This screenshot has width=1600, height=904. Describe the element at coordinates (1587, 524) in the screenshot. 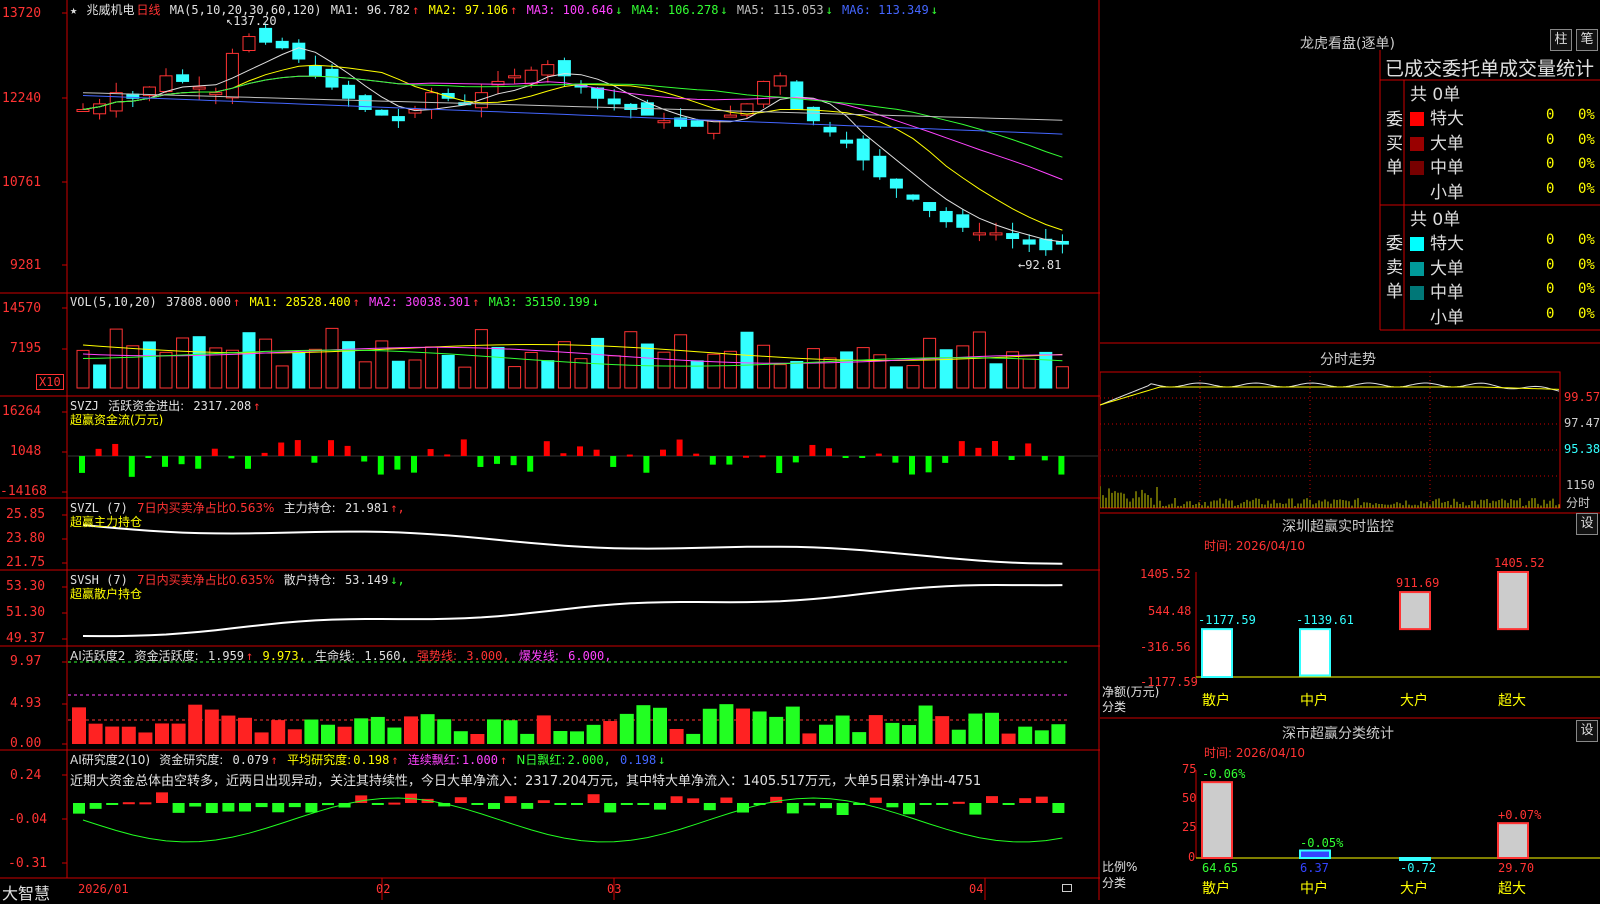

I see `sz-monitor-settings-button: 设` at that location.